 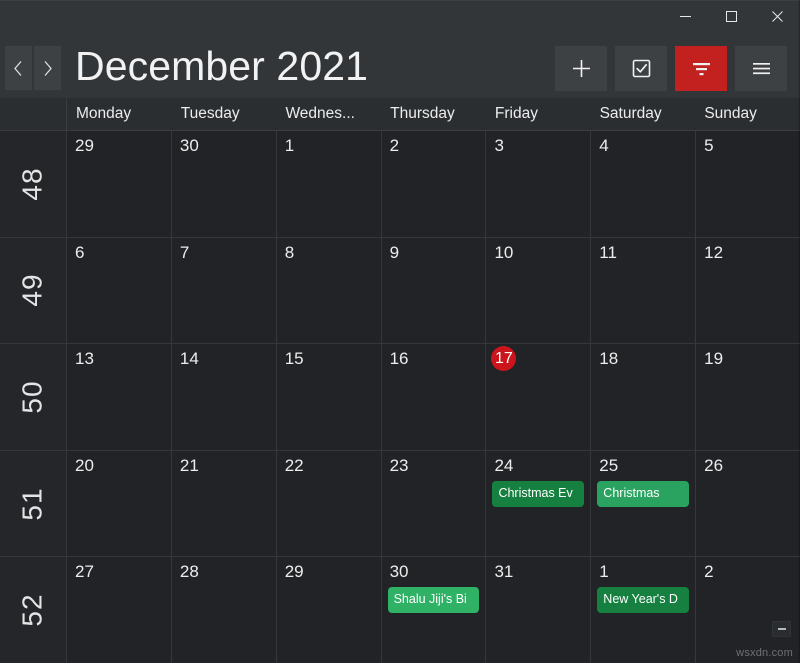 What do you see at coordinates (516, 113) in the screenshot?
I see `weekday-header-friday: Friday` at bounding box center [516, 113].